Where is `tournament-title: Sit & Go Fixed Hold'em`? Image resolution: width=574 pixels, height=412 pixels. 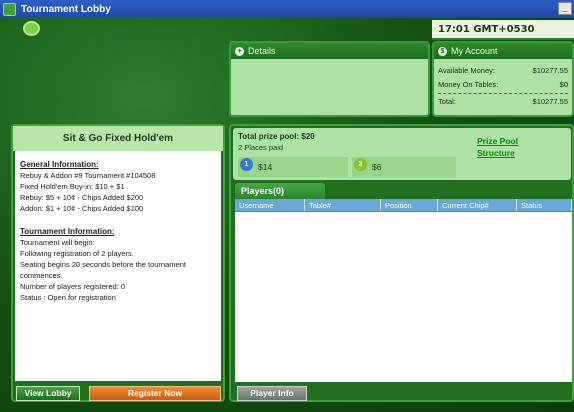 tournament-title: Sit & Go Fixed Hold'em is located at coordinates (118, 138).